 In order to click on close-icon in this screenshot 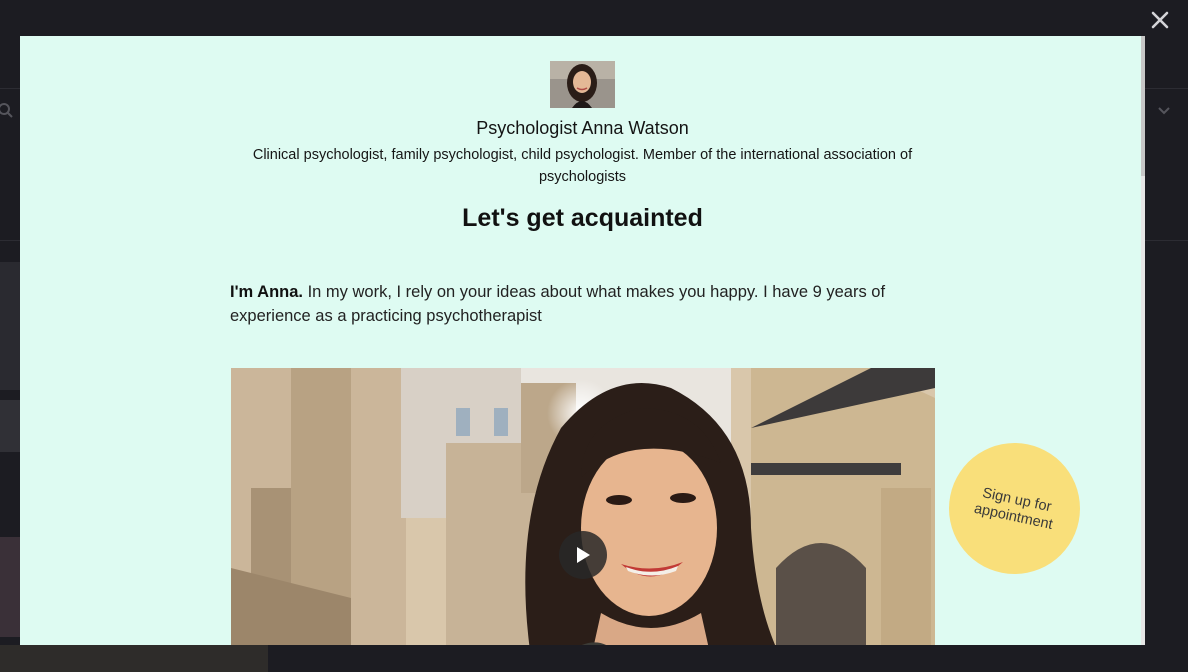, I will do `click(1160, 20)`.